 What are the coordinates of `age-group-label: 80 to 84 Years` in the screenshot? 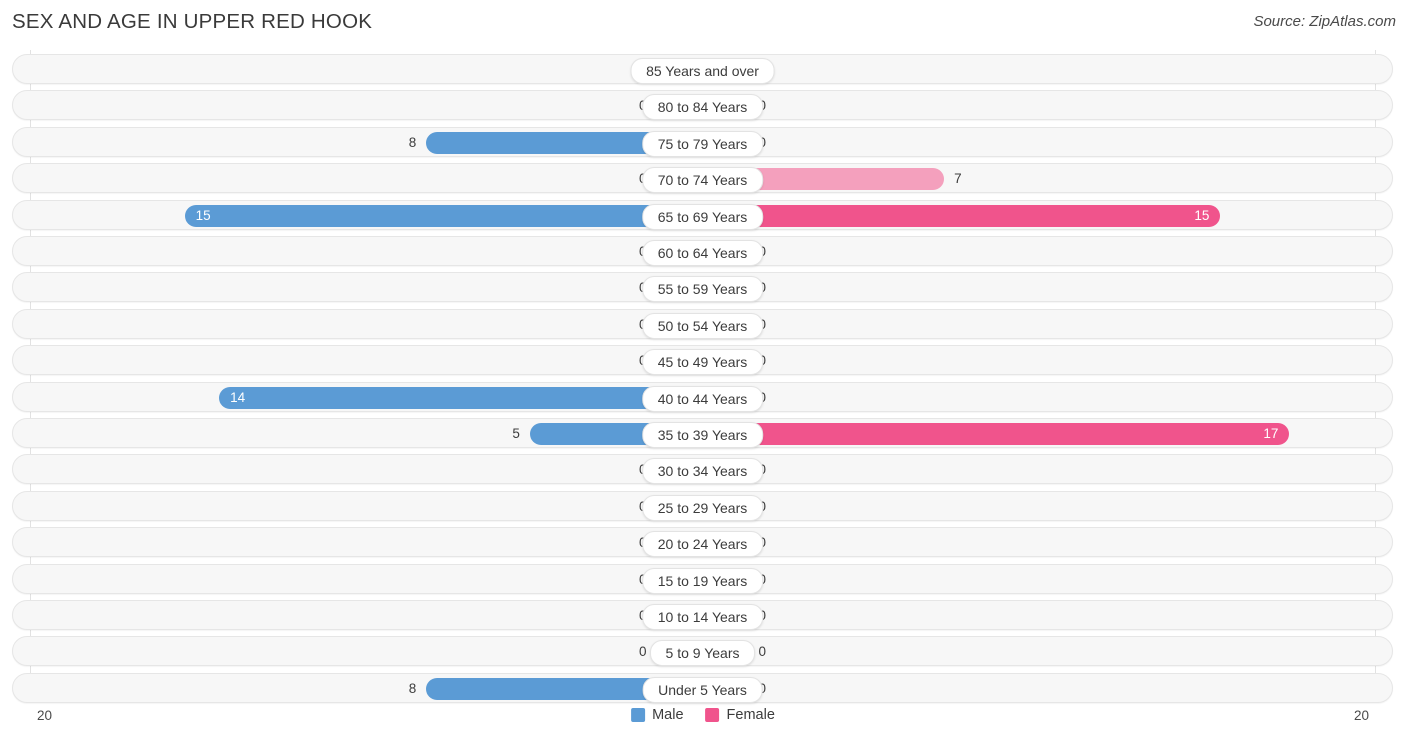 It's located at (702, 107).